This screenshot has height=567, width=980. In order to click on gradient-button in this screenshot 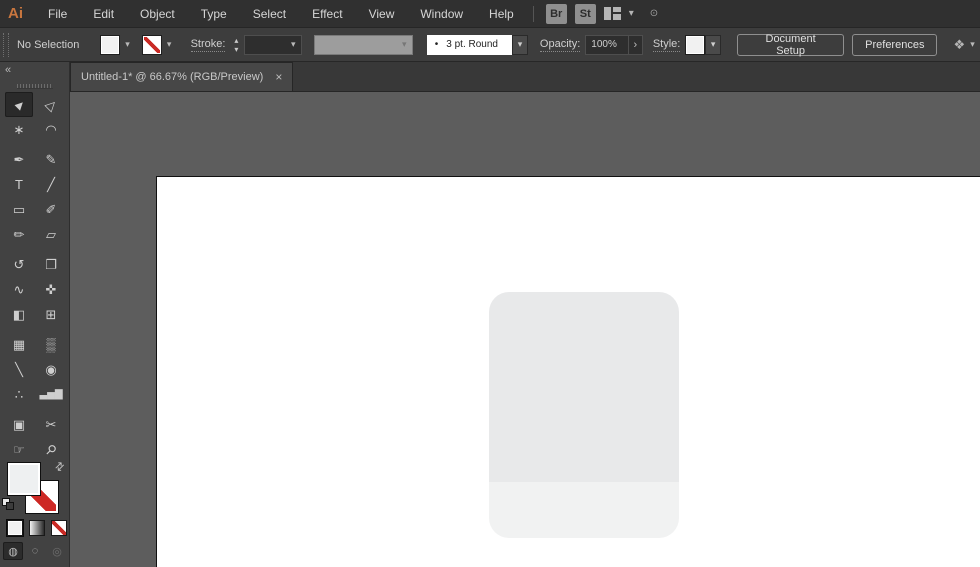, I will do `click(37, 528)`.